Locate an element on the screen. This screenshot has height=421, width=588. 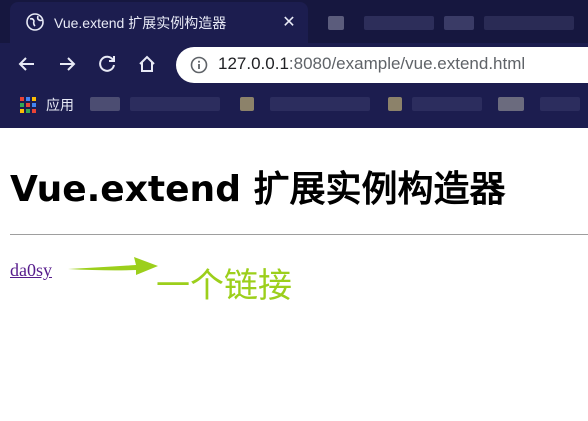
tab-strip: Vue.extend 扩展实例构造器 ✕ is located at coordinates (294, 21).